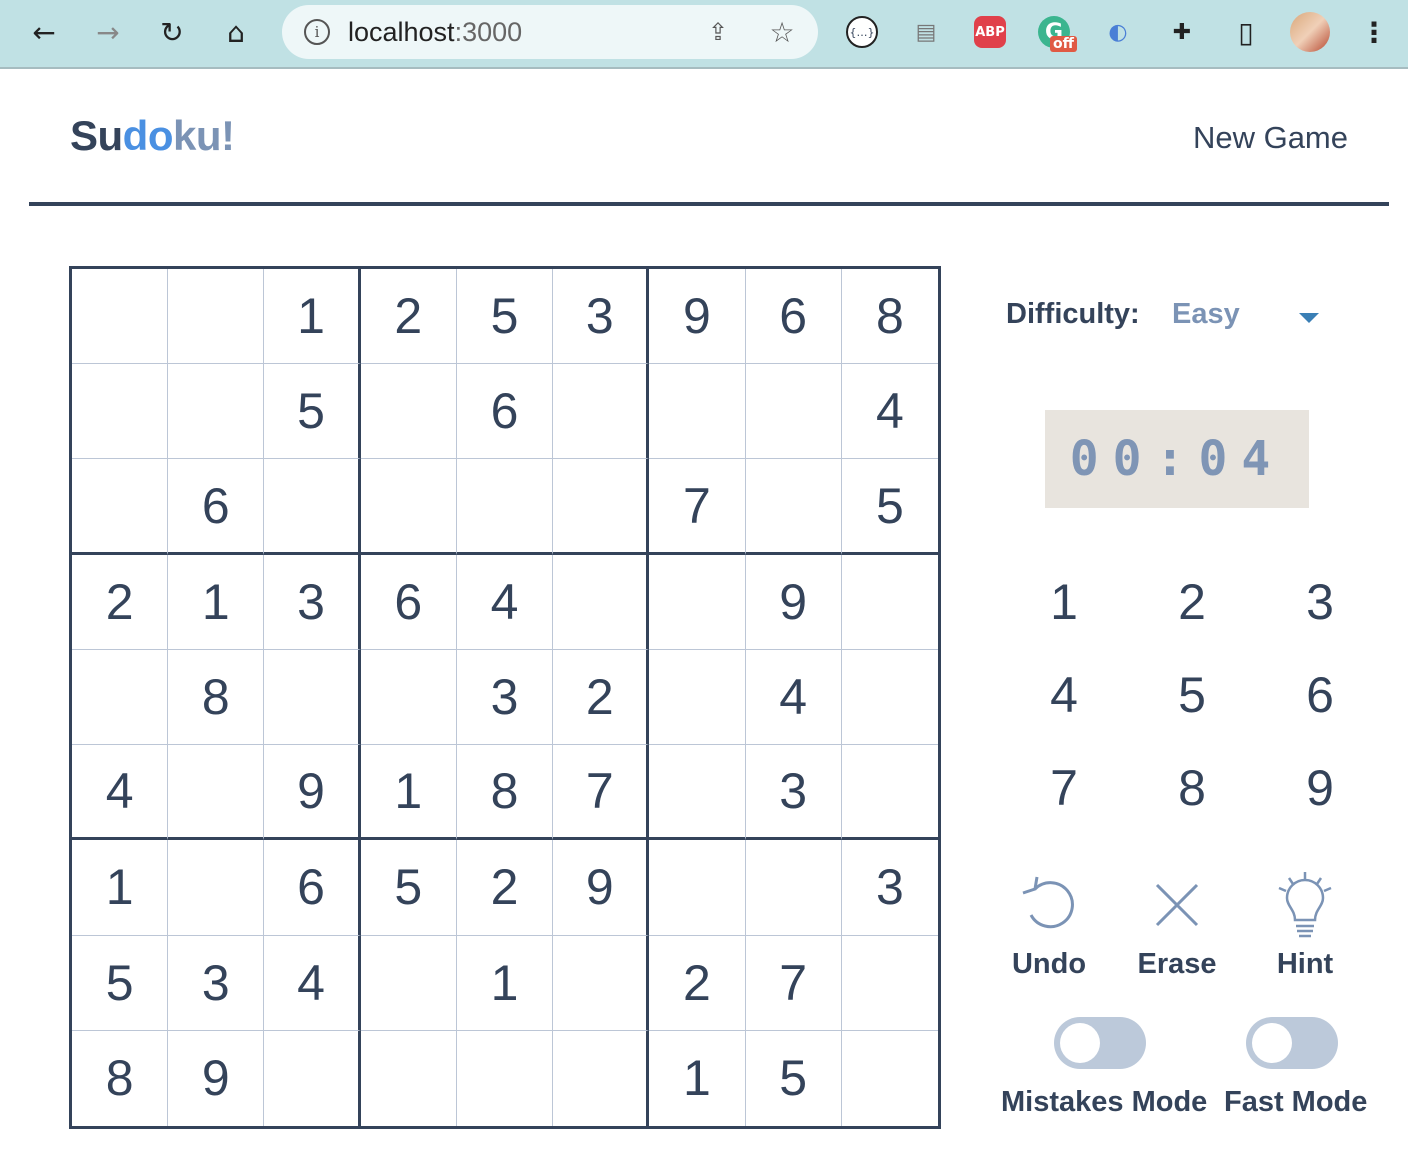 This screenshot has width=1408, height=1172. What do you see at coordinates (108, 32) in the screenshot?
I see `forward-icon: →` at bounding box center [108, 32].